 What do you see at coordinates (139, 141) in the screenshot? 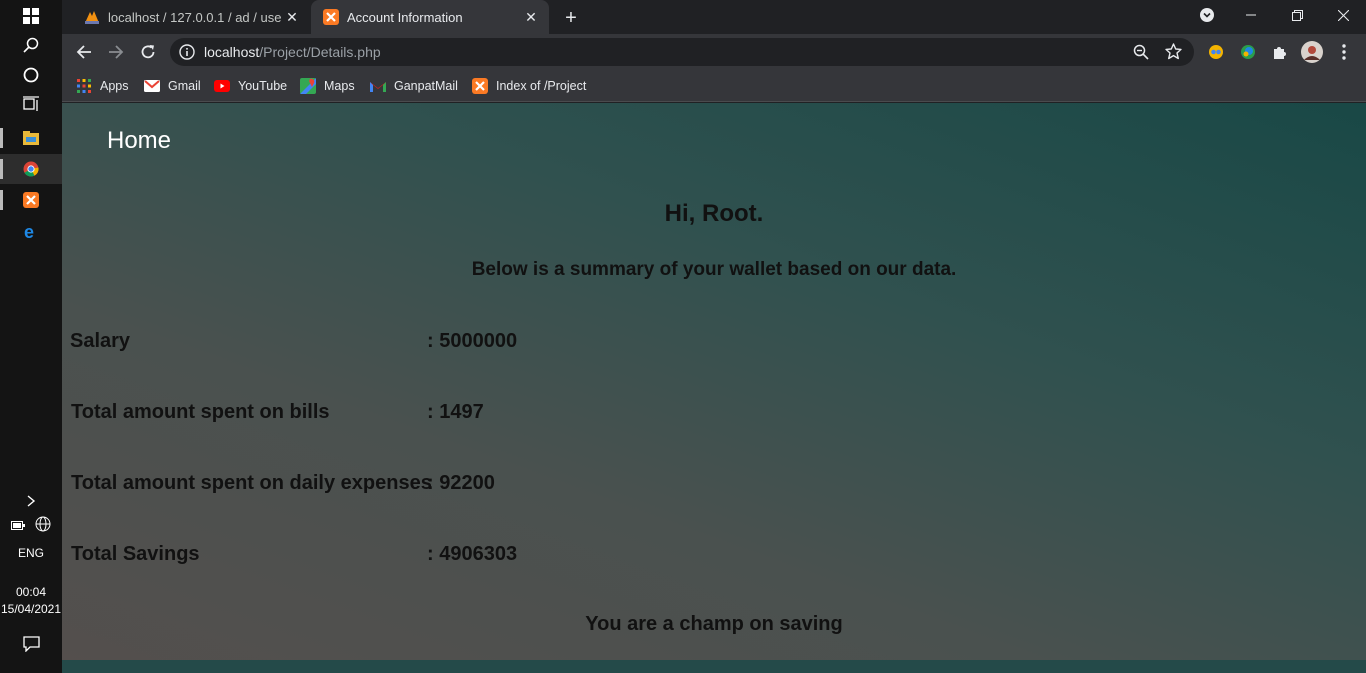
I see `nav-home-link: Home` at bounding box center [139, 141].